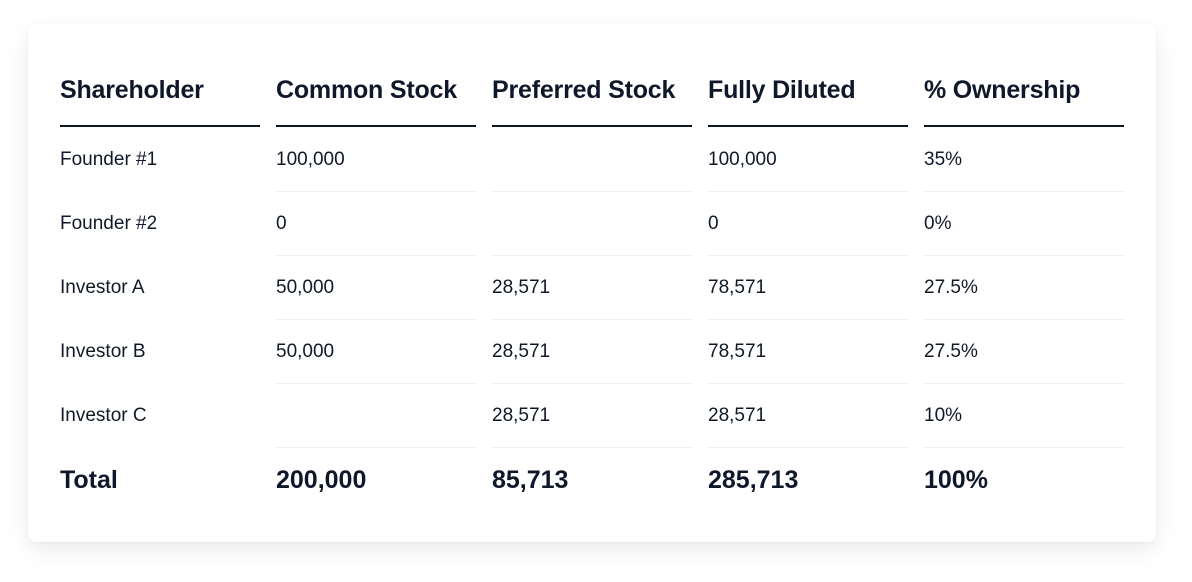 The width and height of the screenshot is (1192, 582). Describe the element at coordinates (103, 415) in the screenshot. I see `cell-shareholder: Investor C` at that location.